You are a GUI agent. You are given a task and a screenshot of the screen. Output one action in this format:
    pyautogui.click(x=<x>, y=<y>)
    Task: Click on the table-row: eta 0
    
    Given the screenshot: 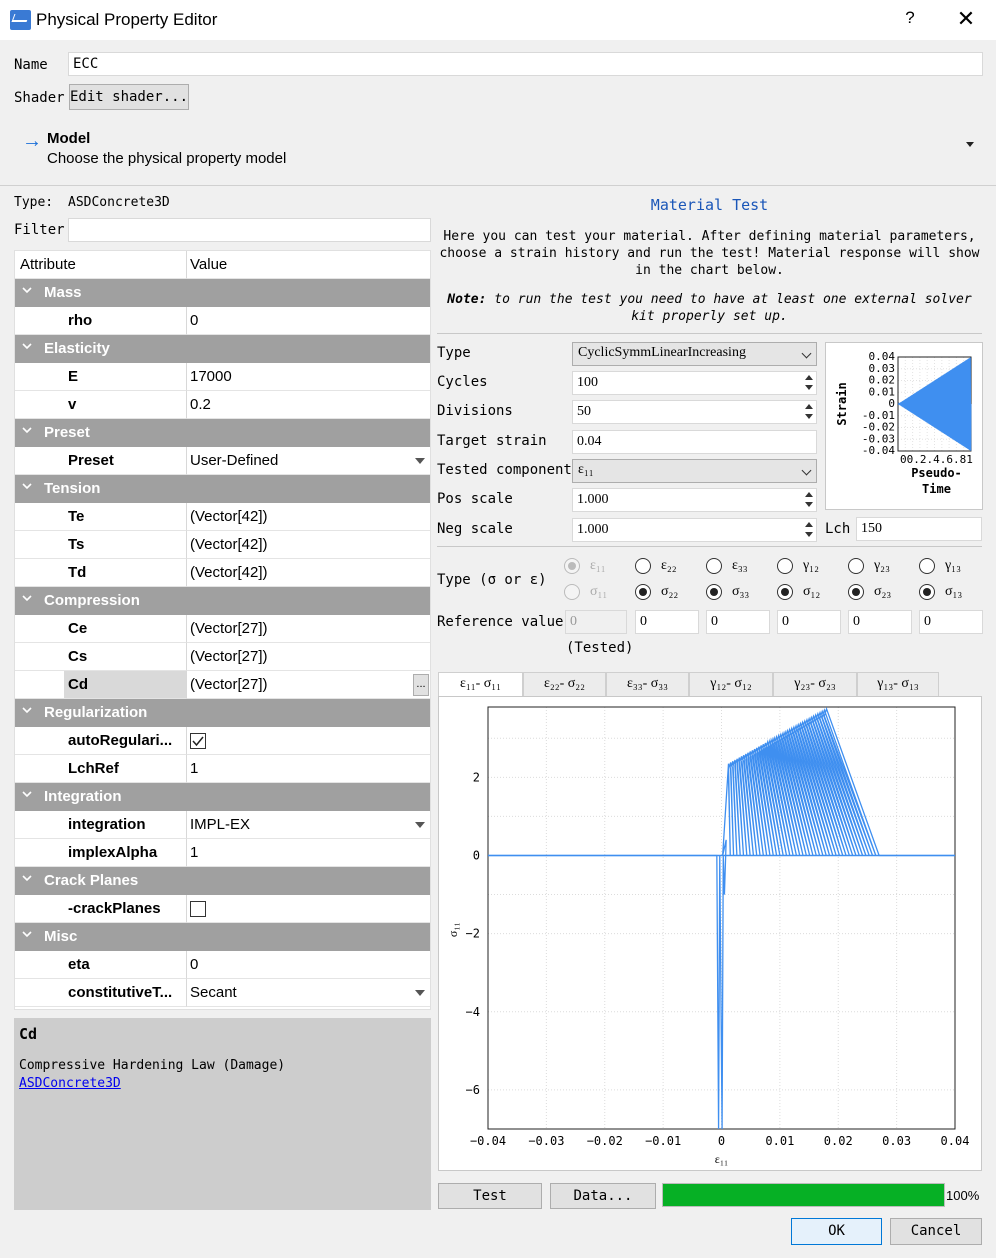 What is the action you would take?
    pyautogui.click(x=222, y=965)
    